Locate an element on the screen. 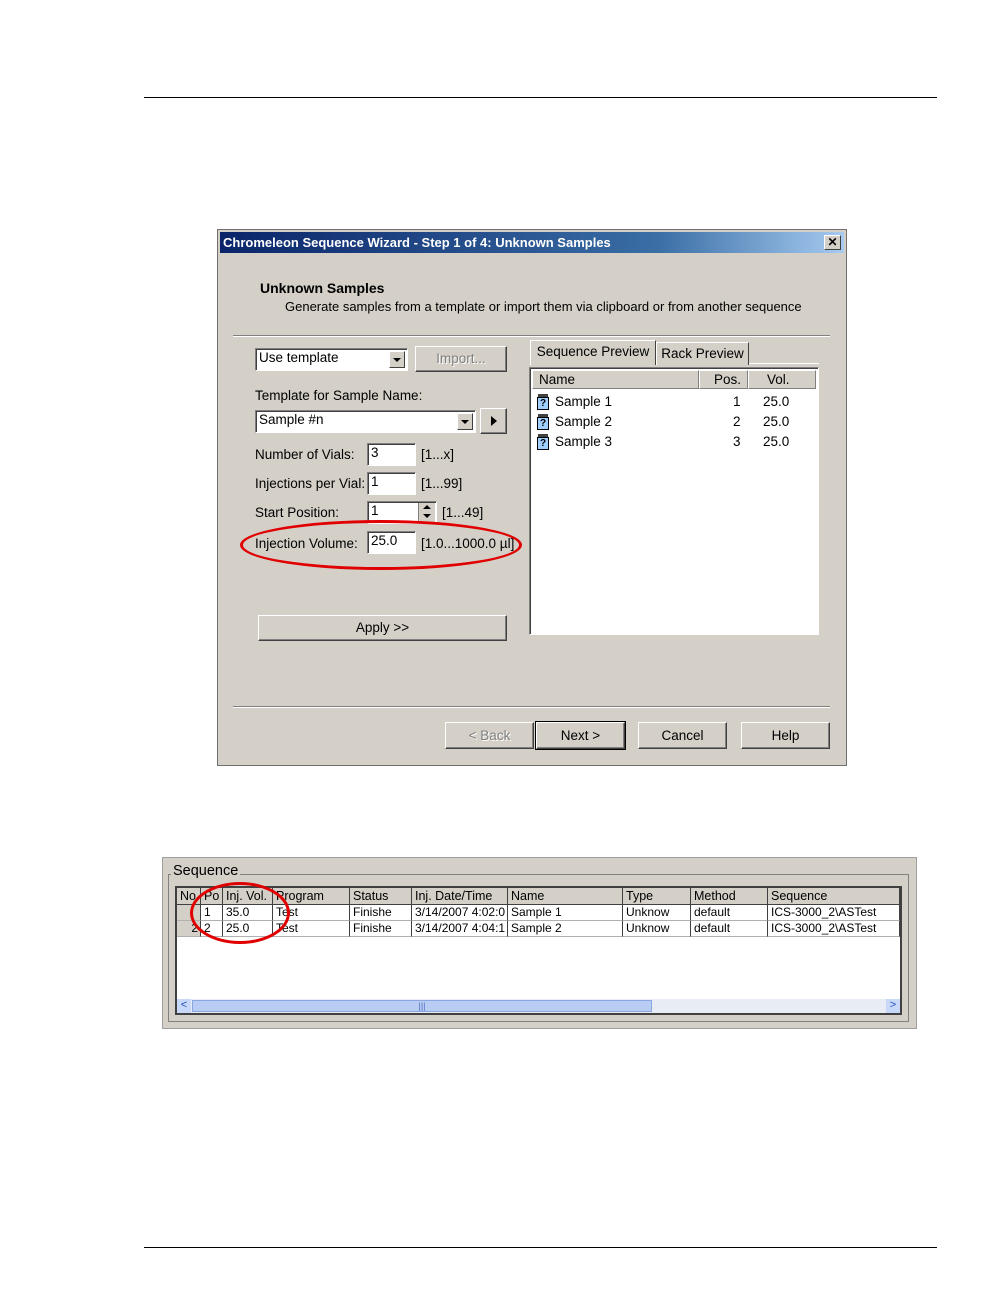  injections-input: 1 is located at coordinates (391, 483).